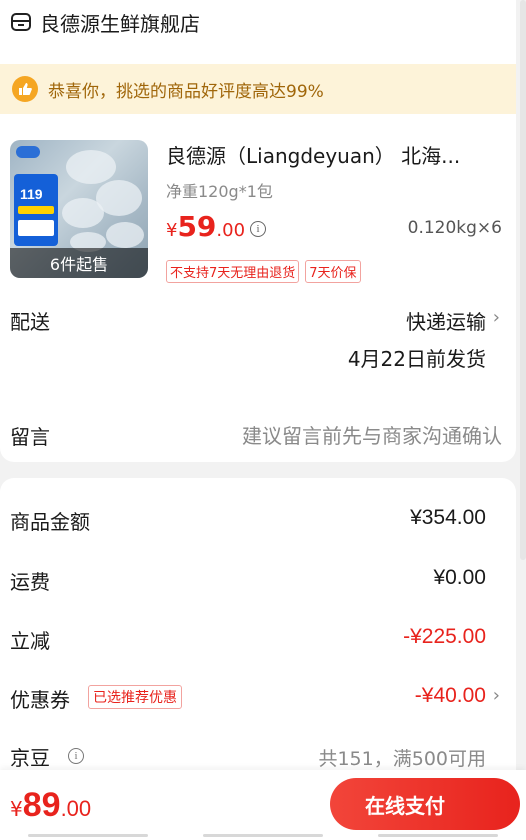 The width and height of the screenshot is (526, 840). I want to click on coupon-label: 优惠券, so click(40, 700).